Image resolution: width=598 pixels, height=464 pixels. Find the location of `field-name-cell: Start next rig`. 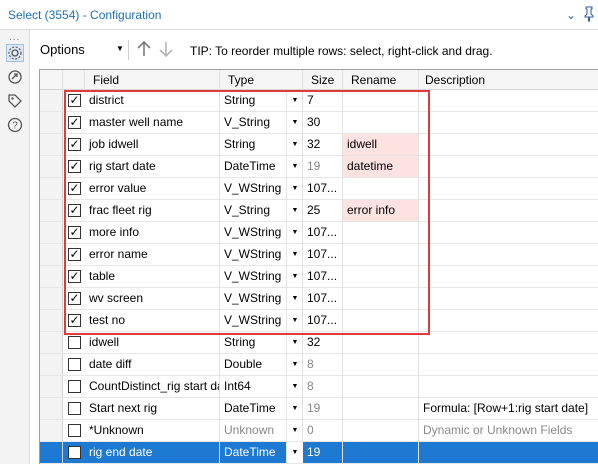

field-name-cell: Start next rig is located at coordinates (152, 408).